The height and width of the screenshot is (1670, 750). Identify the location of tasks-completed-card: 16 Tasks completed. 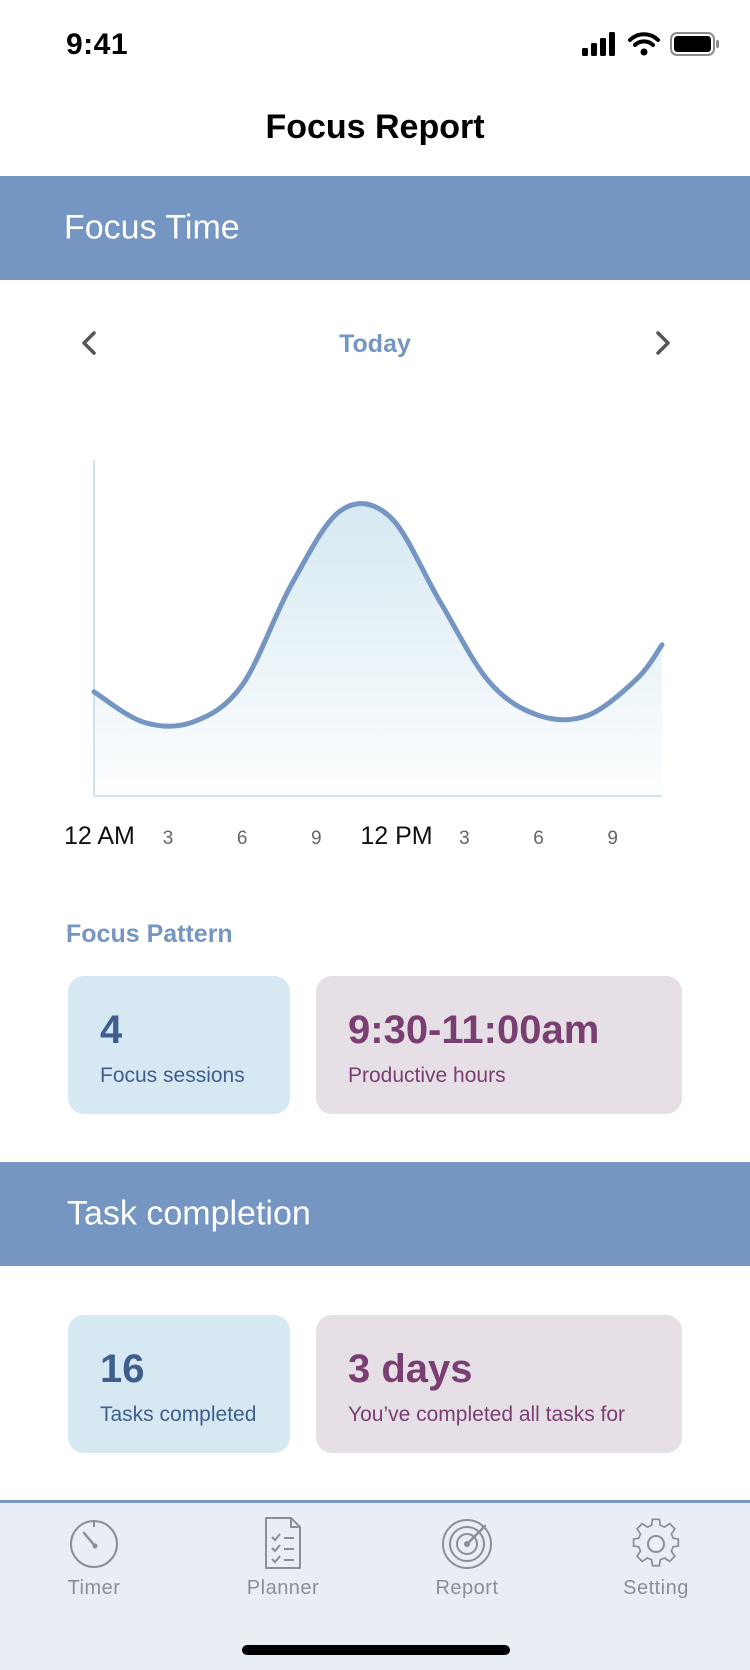
(179, 1384).